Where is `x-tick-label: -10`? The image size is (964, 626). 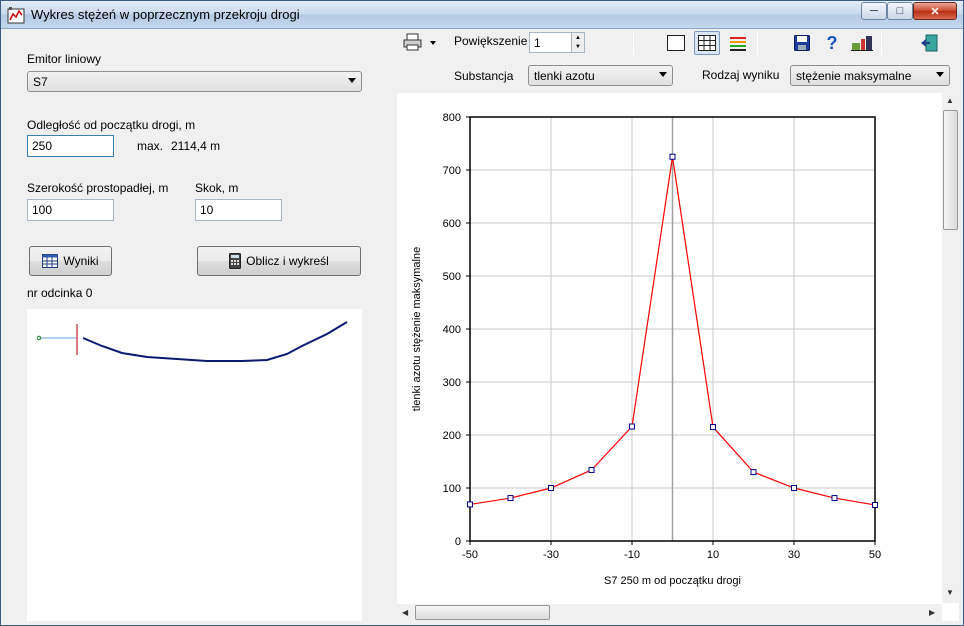 x-tick-label: -10 is located at coordinates (632, 555).